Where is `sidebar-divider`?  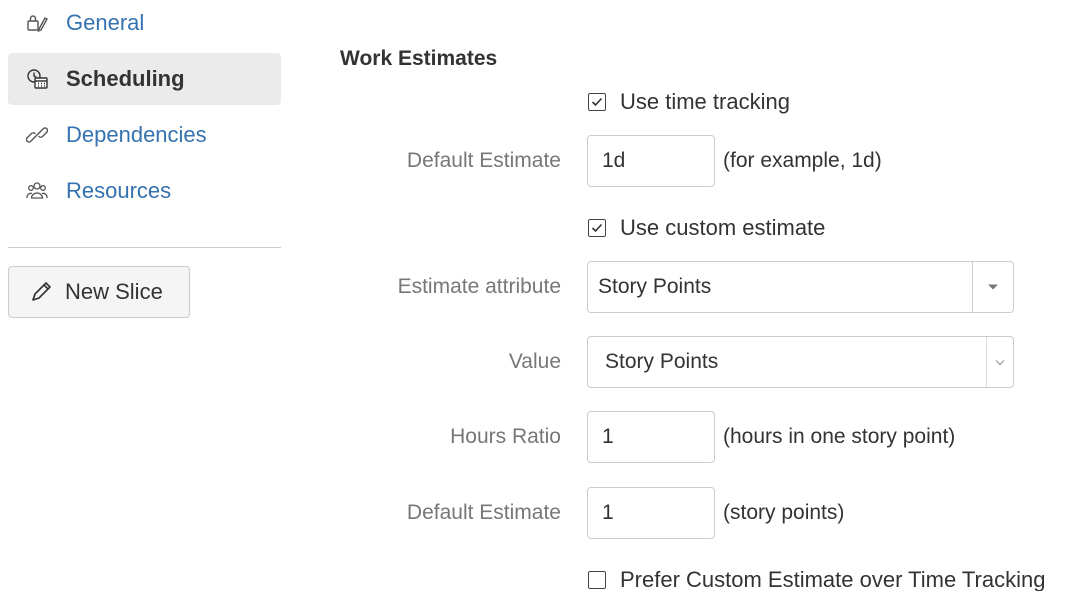 sidebar-divider is located at coordinates (144, 247).